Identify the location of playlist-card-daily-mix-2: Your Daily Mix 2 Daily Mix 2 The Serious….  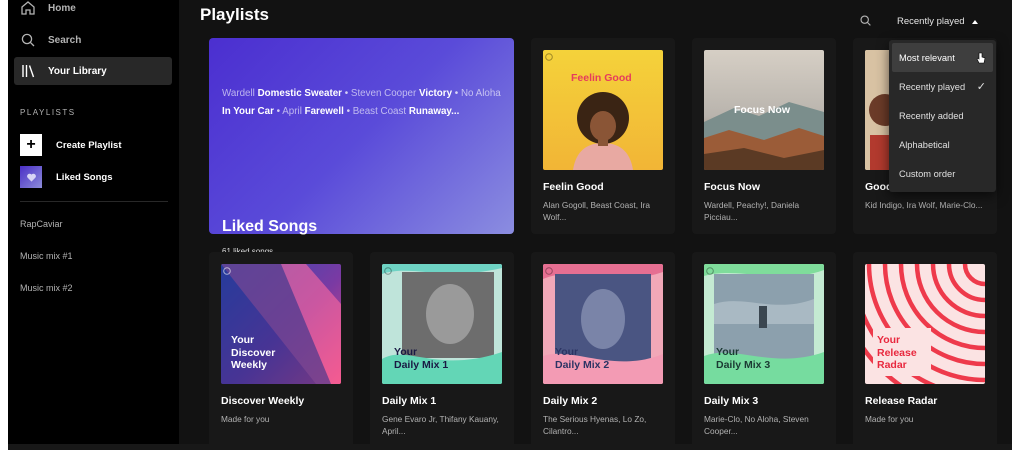
(603, 350).